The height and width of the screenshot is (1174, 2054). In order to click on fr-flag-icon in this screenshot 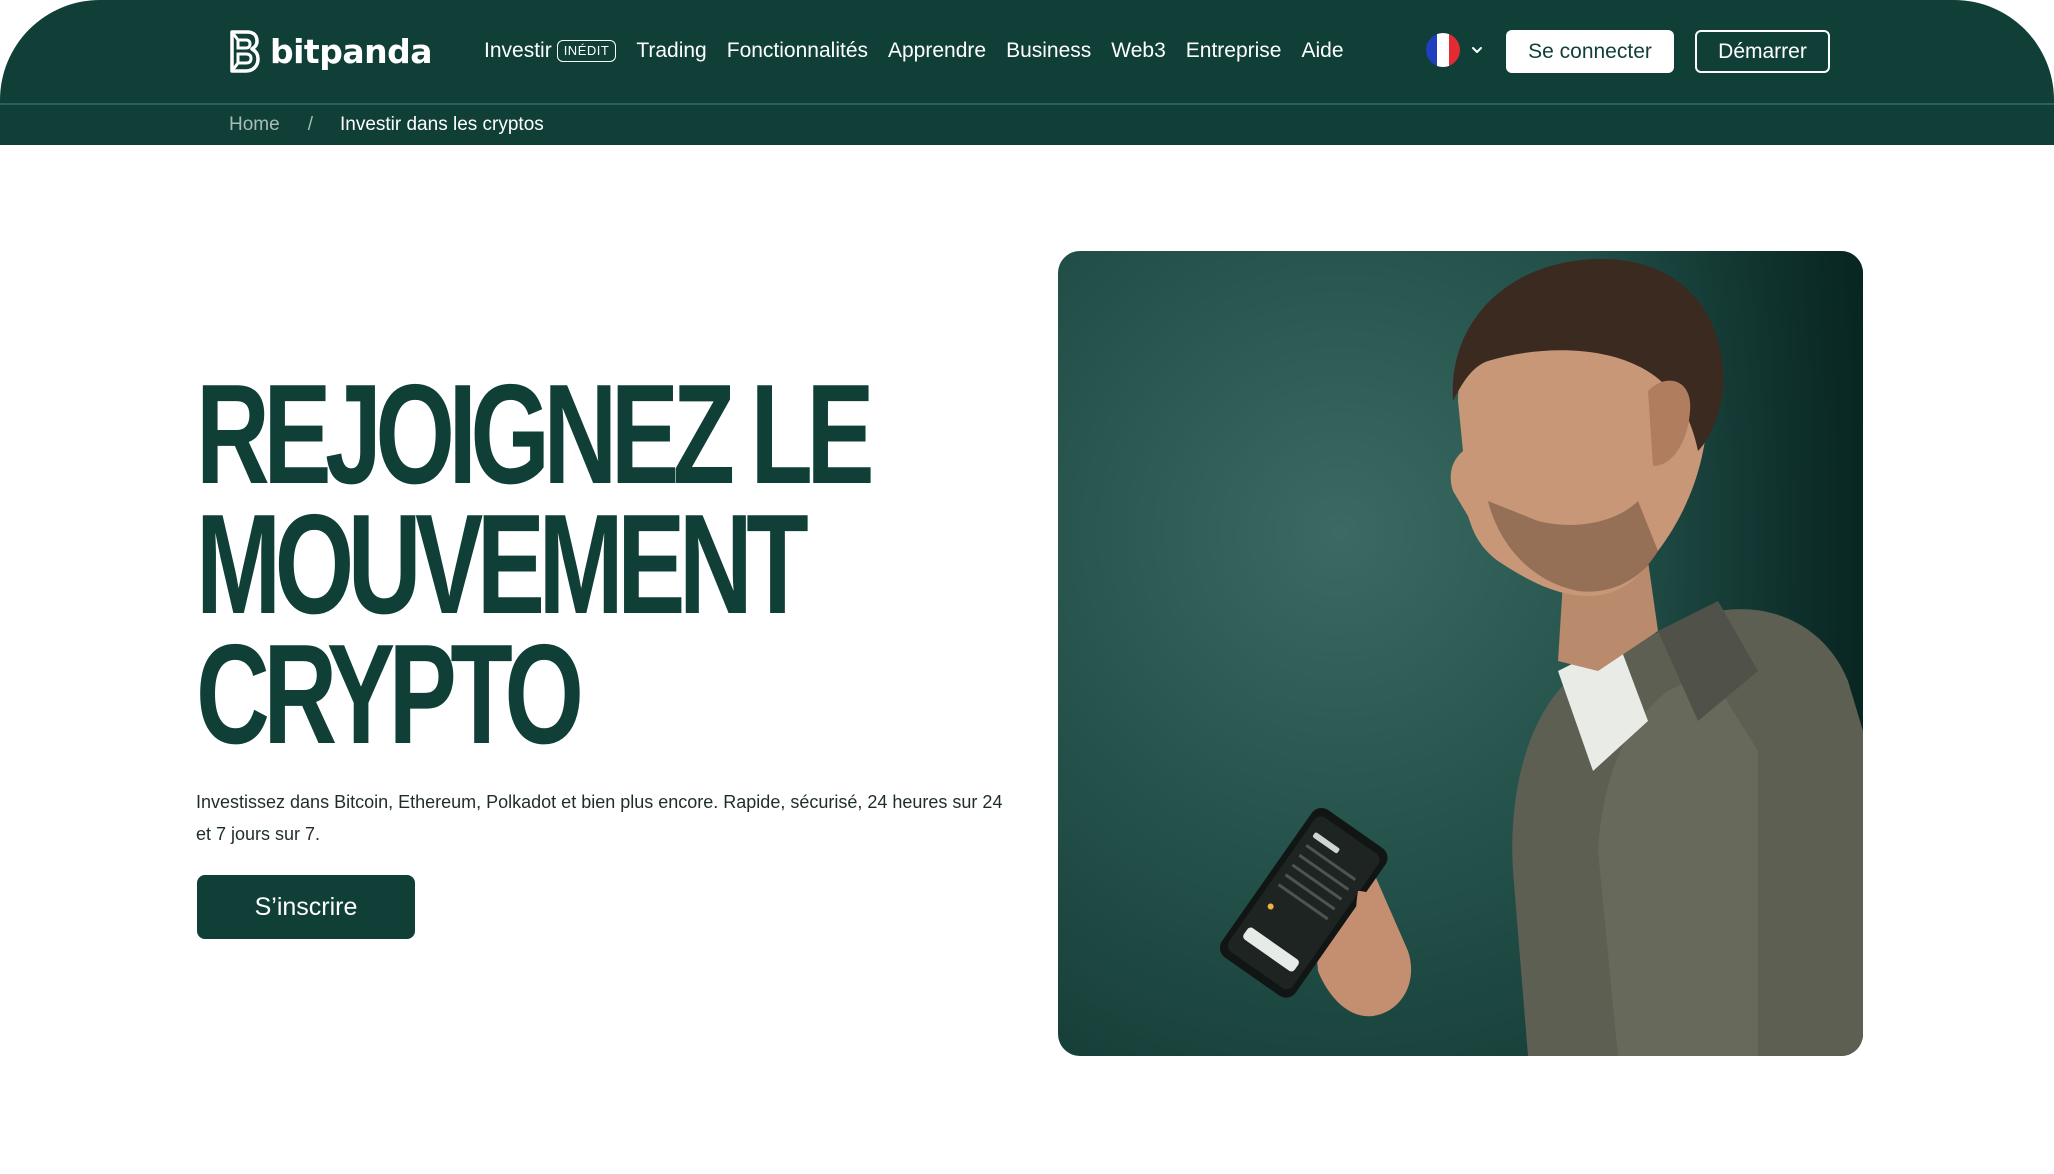, I will do `click(1443, 50)`.